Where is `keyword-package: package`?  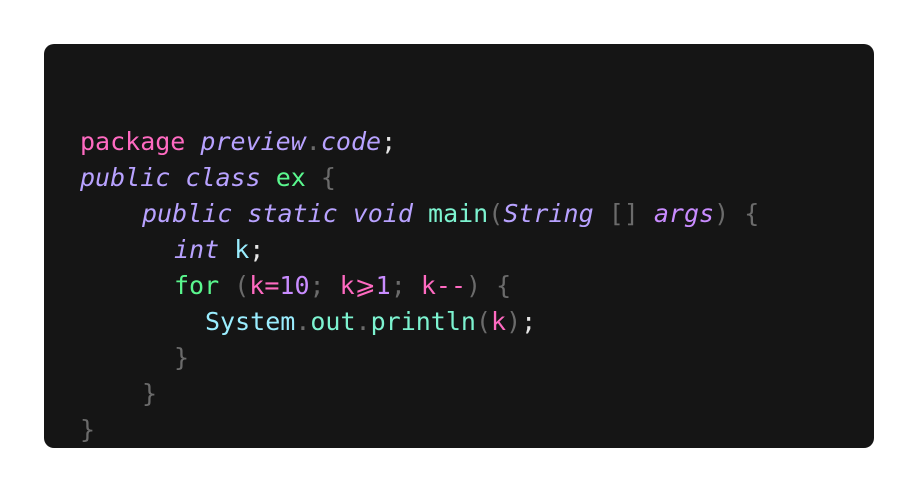
keyword-package: package is located at coordinates (133, 141).